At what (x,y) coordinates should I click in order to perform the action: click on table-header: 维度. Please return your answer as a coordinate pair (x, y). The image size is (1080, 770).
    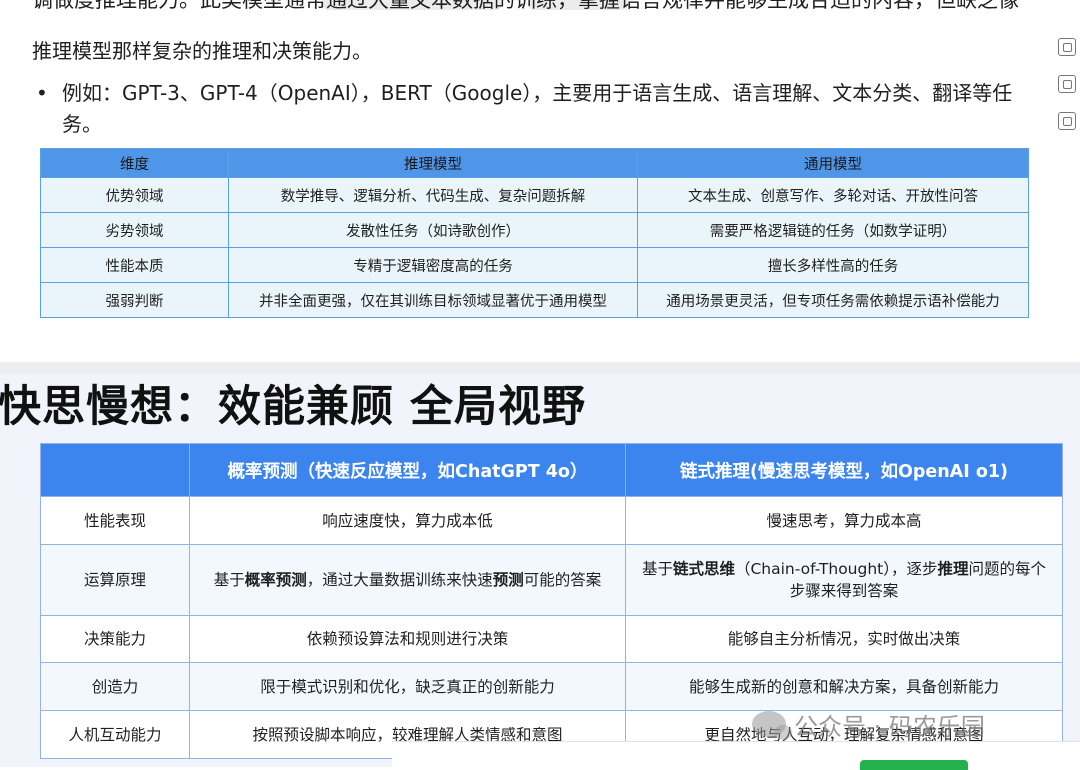
    Looking at the image, I should click on (134, 163).